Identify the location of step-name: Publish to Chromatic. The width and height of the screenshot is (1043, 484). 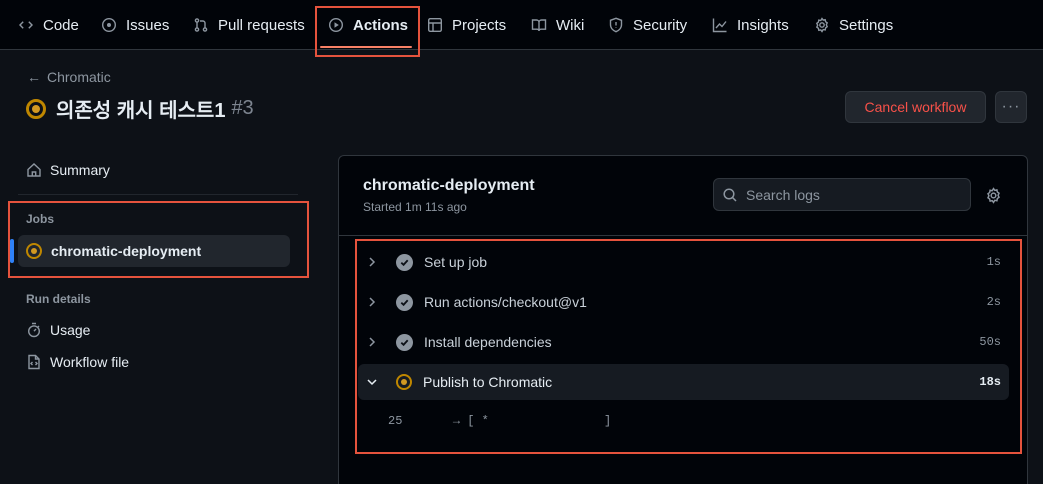
(488, 382).